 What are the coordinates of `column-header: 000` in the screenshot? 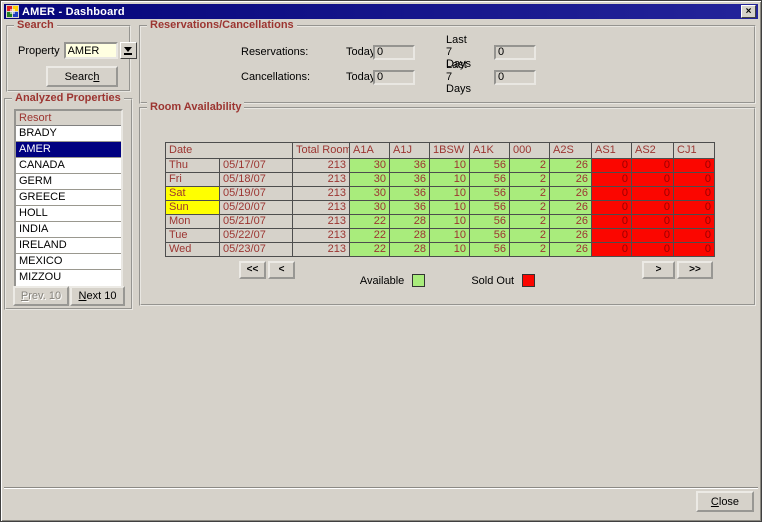 It's located at (529, 150).